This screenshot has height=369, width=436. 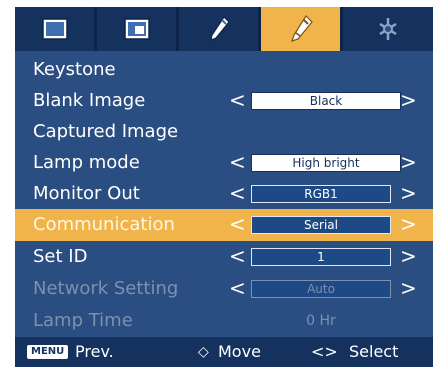 I want to click on network-setting-left-arrow: <, so click(x=237, y=289).